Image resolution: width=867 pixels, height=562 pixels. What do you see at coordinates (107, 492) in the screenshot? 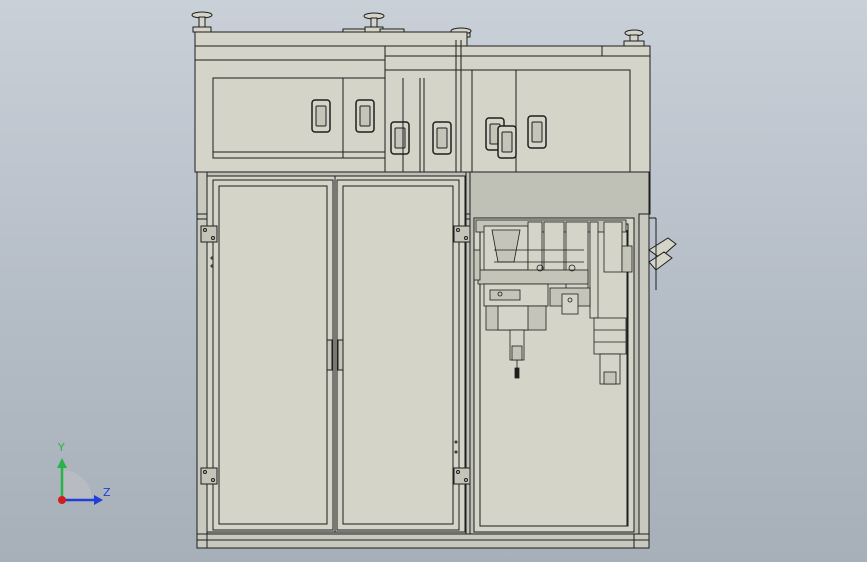
I see `triad-z-label: Z` at bounding box center [107, 492].